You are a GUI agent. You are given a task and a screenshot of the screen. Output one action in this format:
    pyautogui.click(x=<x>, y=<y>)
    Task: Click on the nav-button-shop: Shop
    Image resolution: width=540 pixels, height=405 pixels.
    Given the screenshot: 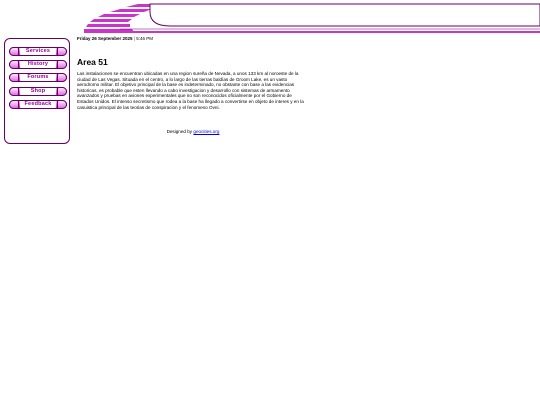 What is the action you would take?
    pyautogui.click(x=38, y=91)
    